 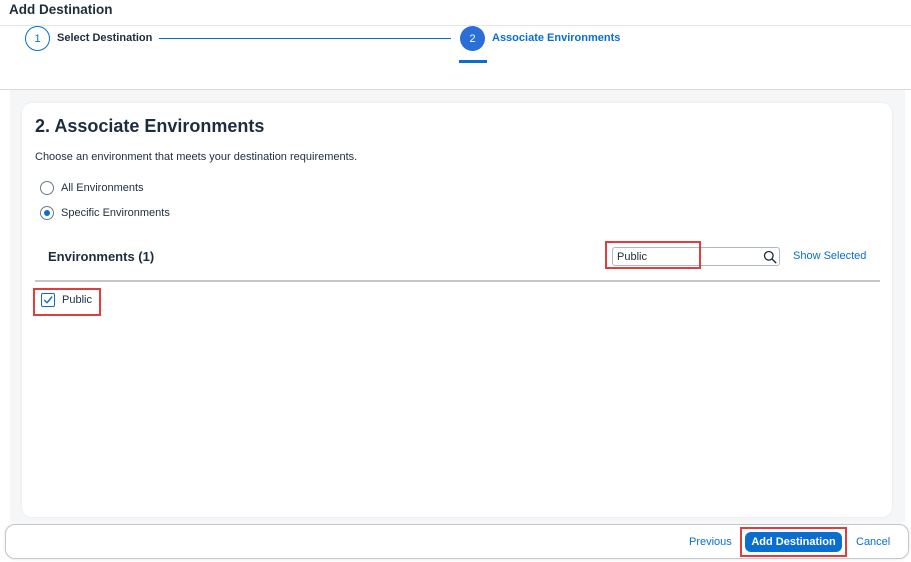 I want to click on step-2-indicator: 2, so click(x=472, y=38).